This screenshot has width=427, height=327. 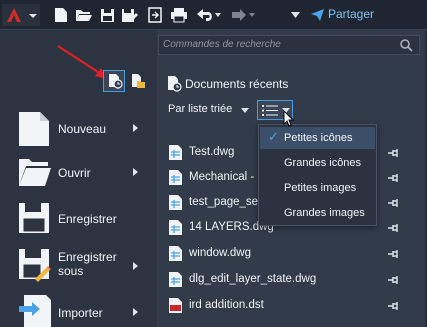 I want to click on new-icon, so click(x=61, y=15).